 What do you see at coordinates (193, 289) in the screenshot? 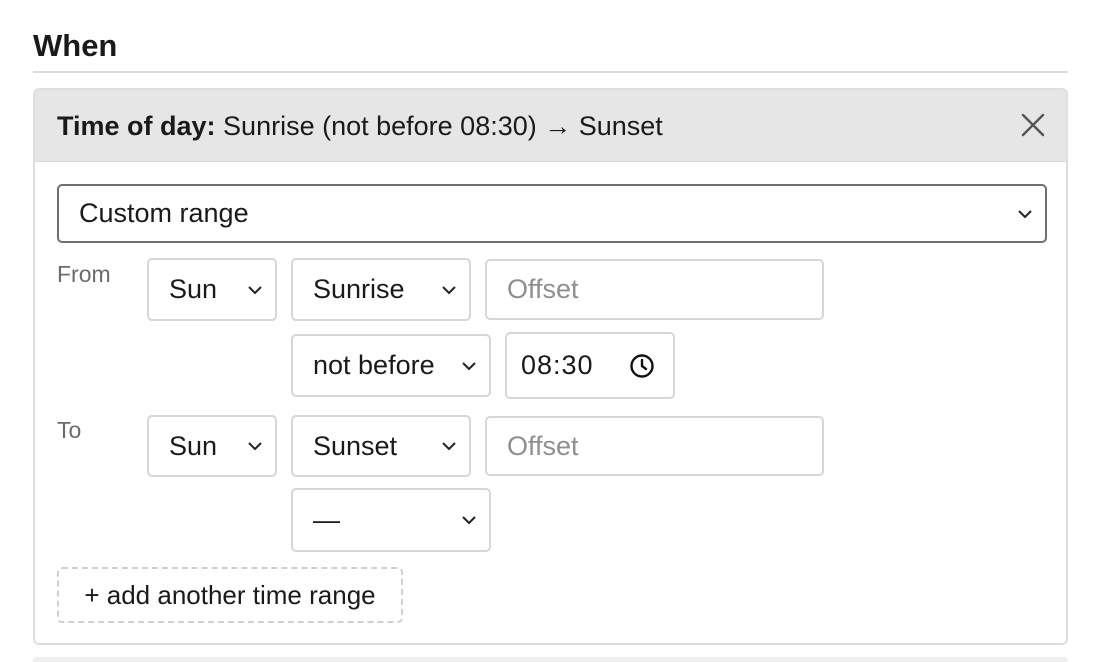
I see `from-day-value: Sun` at bounding box center [193, 289].